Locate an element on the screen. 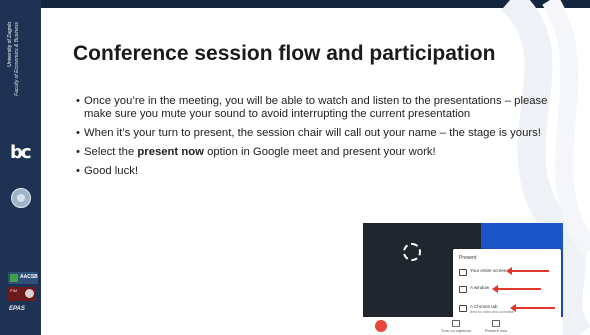 Image resolution: width=590 pixels, height=335 pixels. pim-seal-icon is located at coordinates (29, 293).